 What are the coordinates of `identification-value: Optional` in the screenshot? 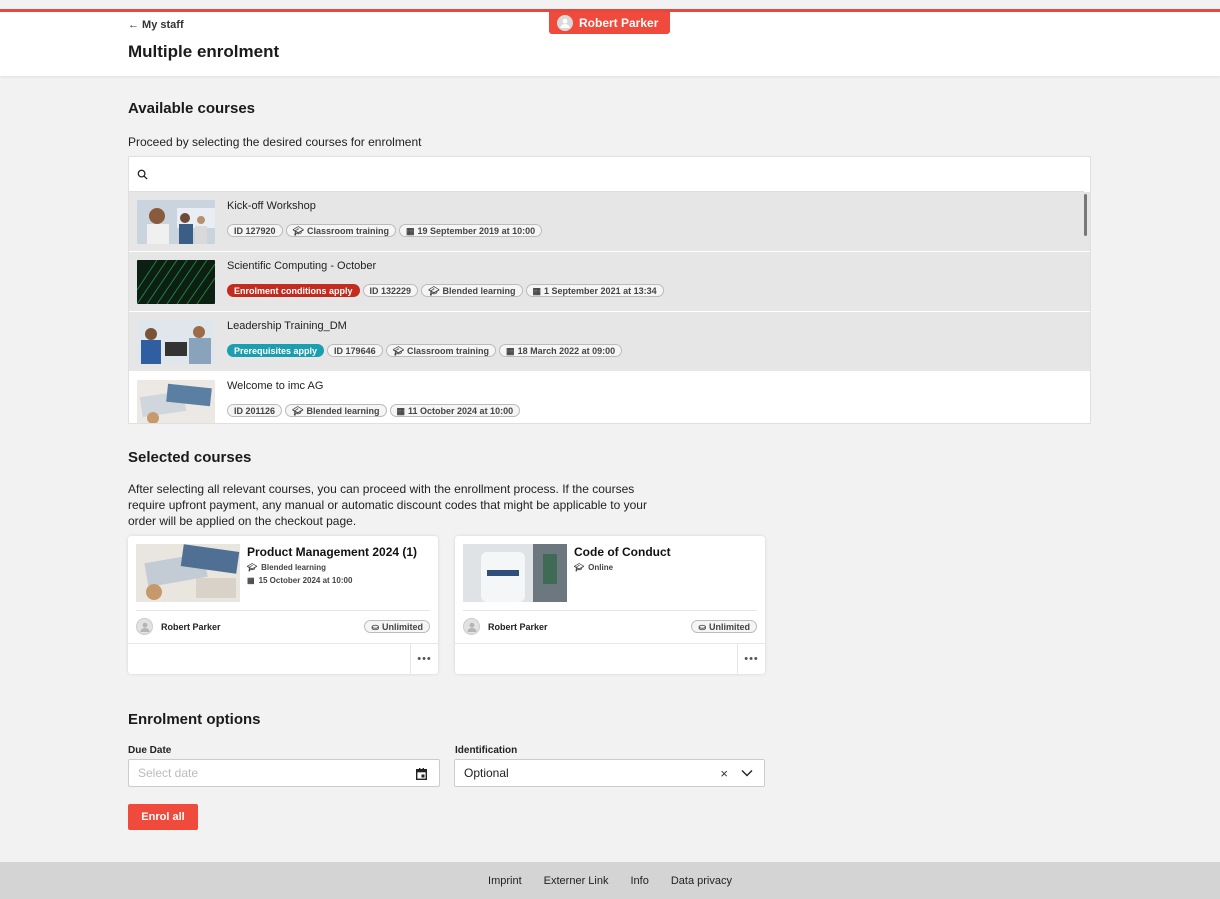 It's located at (486, 773).